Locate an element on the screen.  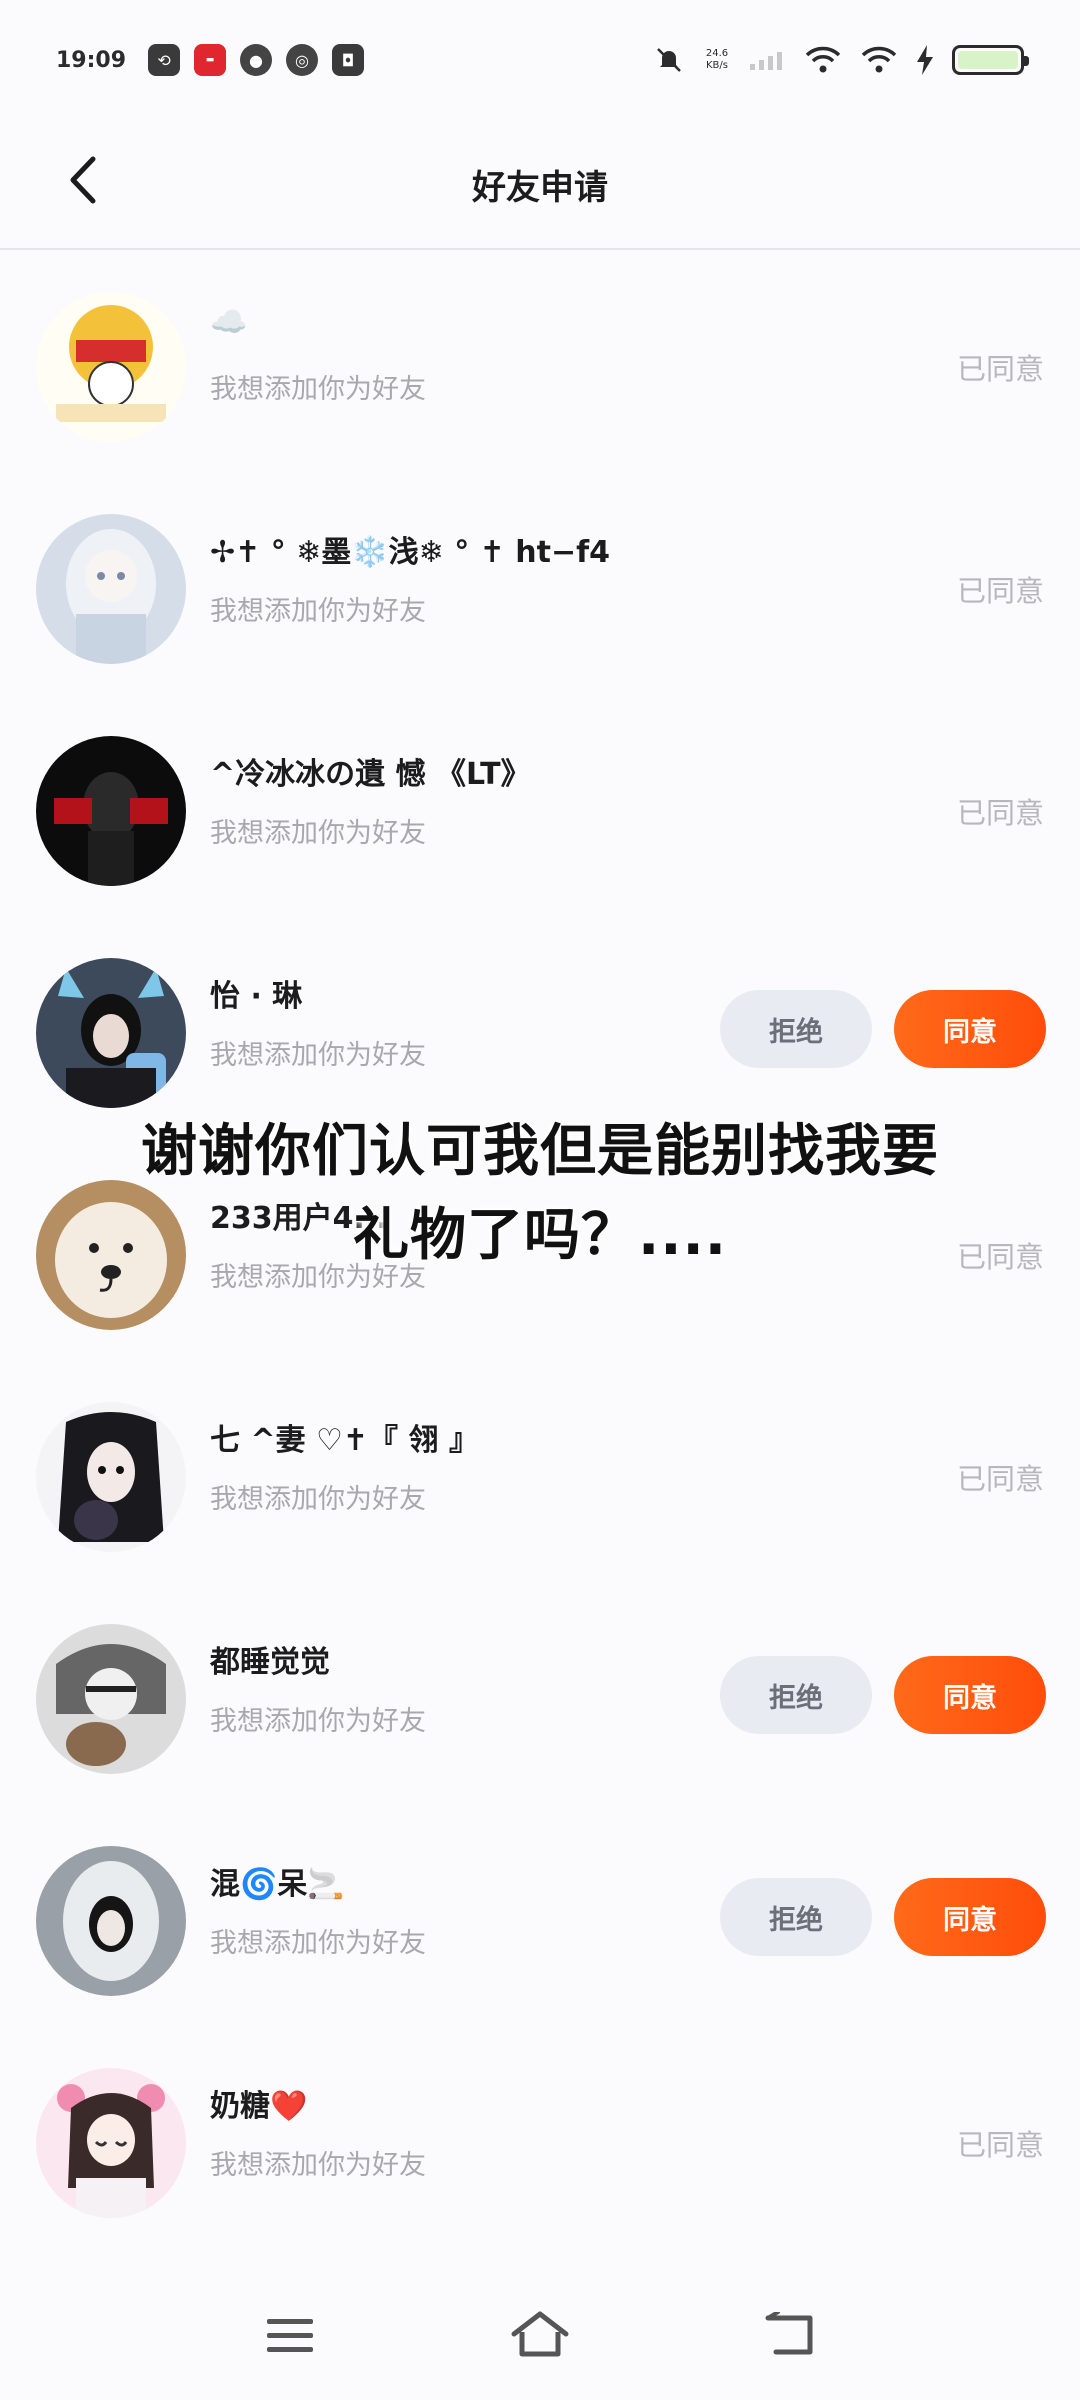
netease-music-icon: ◎ is located at coordinates (302, 60).